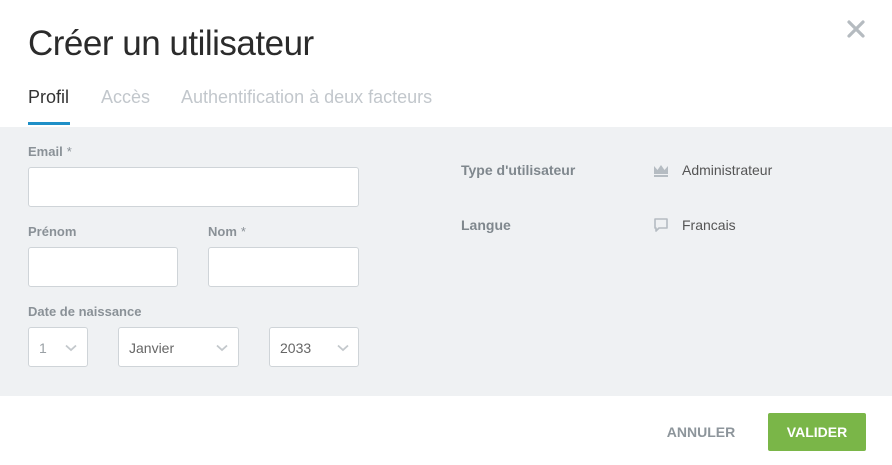 Image resolution: width=892 pixels, height=465 pixels. Describe the element at coordinates (103, 267) in the screenshot. I see `first-name-field` at that location.